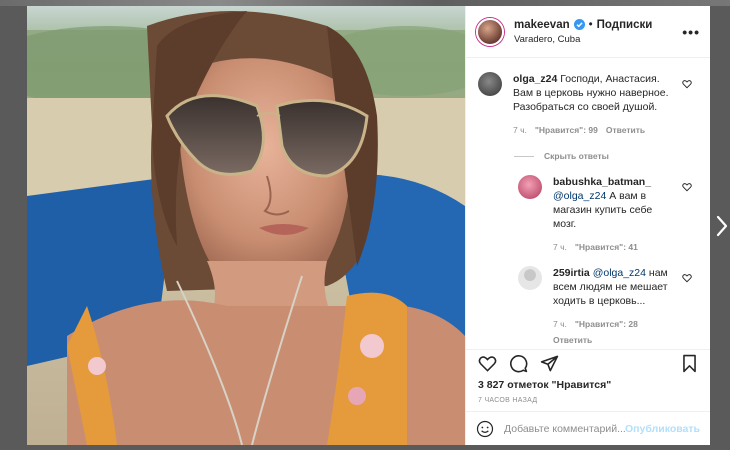  What do you see at coordinates (487, 363) in the screenshot?
I see `heart-icon` at bounding box center [487, 363].